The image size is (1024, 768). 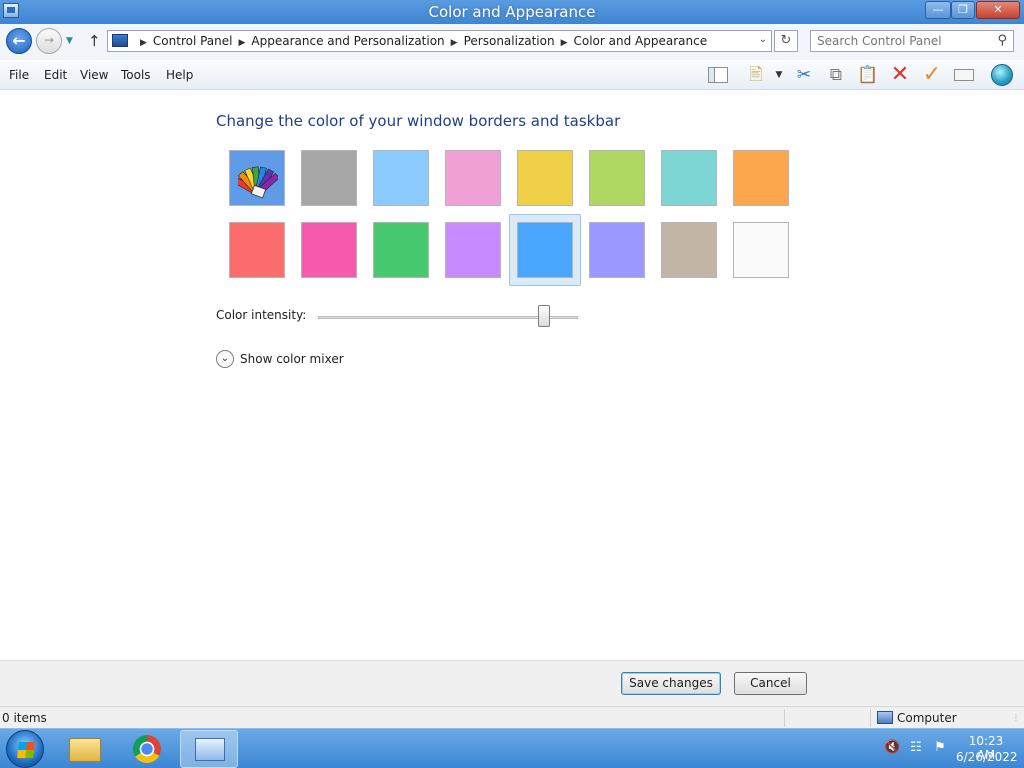 I want to click on status-bar: 0 items Computer ⋮, so click(x=512, y=717).